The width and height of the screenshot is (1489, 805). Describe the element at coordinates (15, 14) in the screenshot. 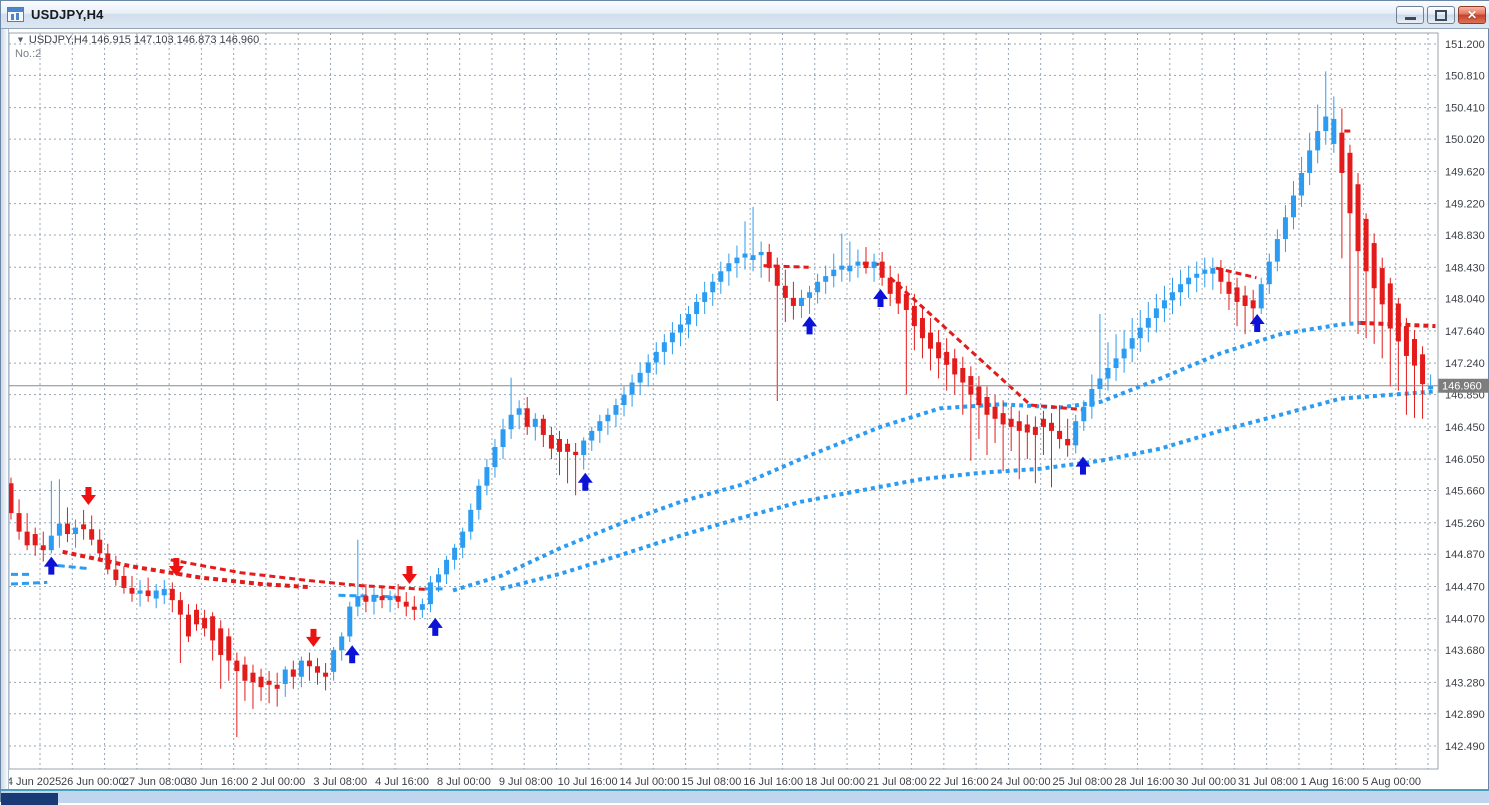

I see `chart-window-icon` at that location.